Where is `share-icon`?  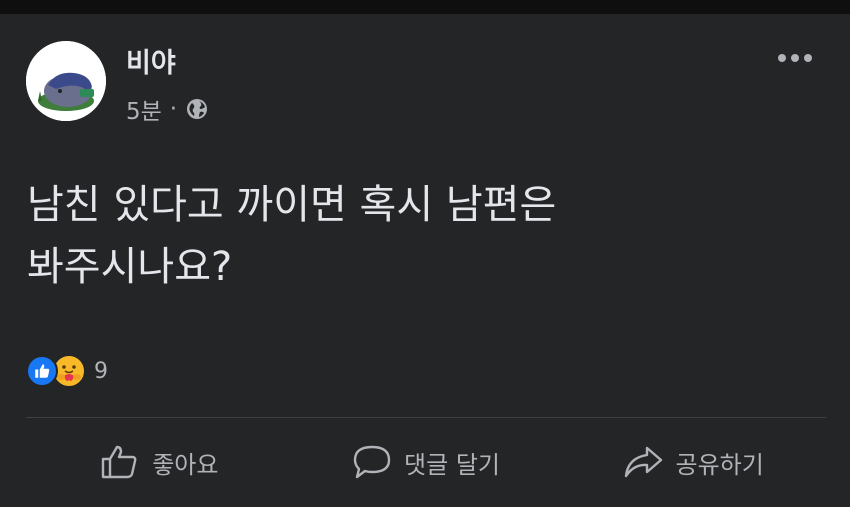 share-icon is located at coordinates (643, 462).